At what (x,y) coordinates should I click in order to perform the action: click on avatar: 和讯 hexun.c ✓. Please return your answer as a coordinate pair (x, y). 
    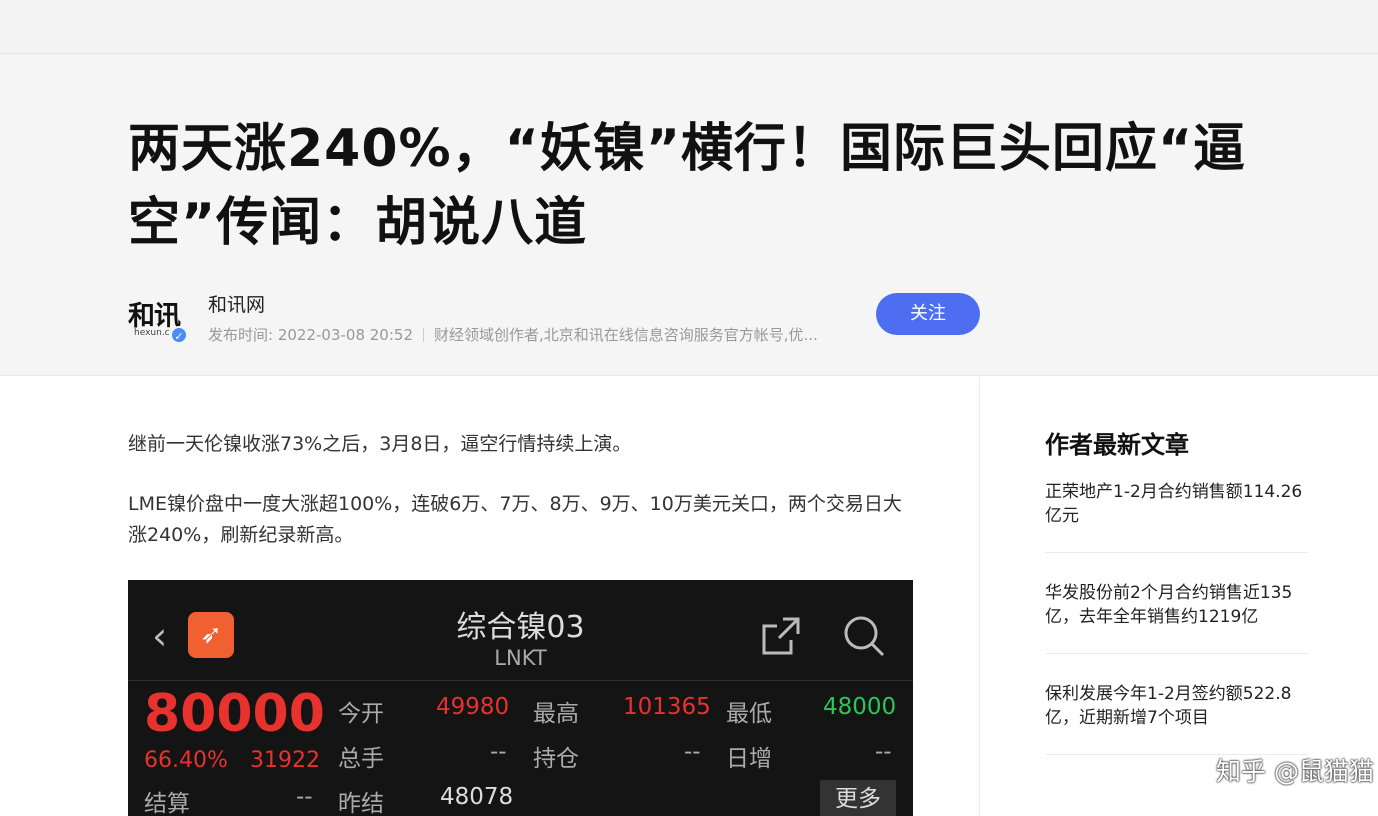
    Looking at the image, I should click on (158, 320).